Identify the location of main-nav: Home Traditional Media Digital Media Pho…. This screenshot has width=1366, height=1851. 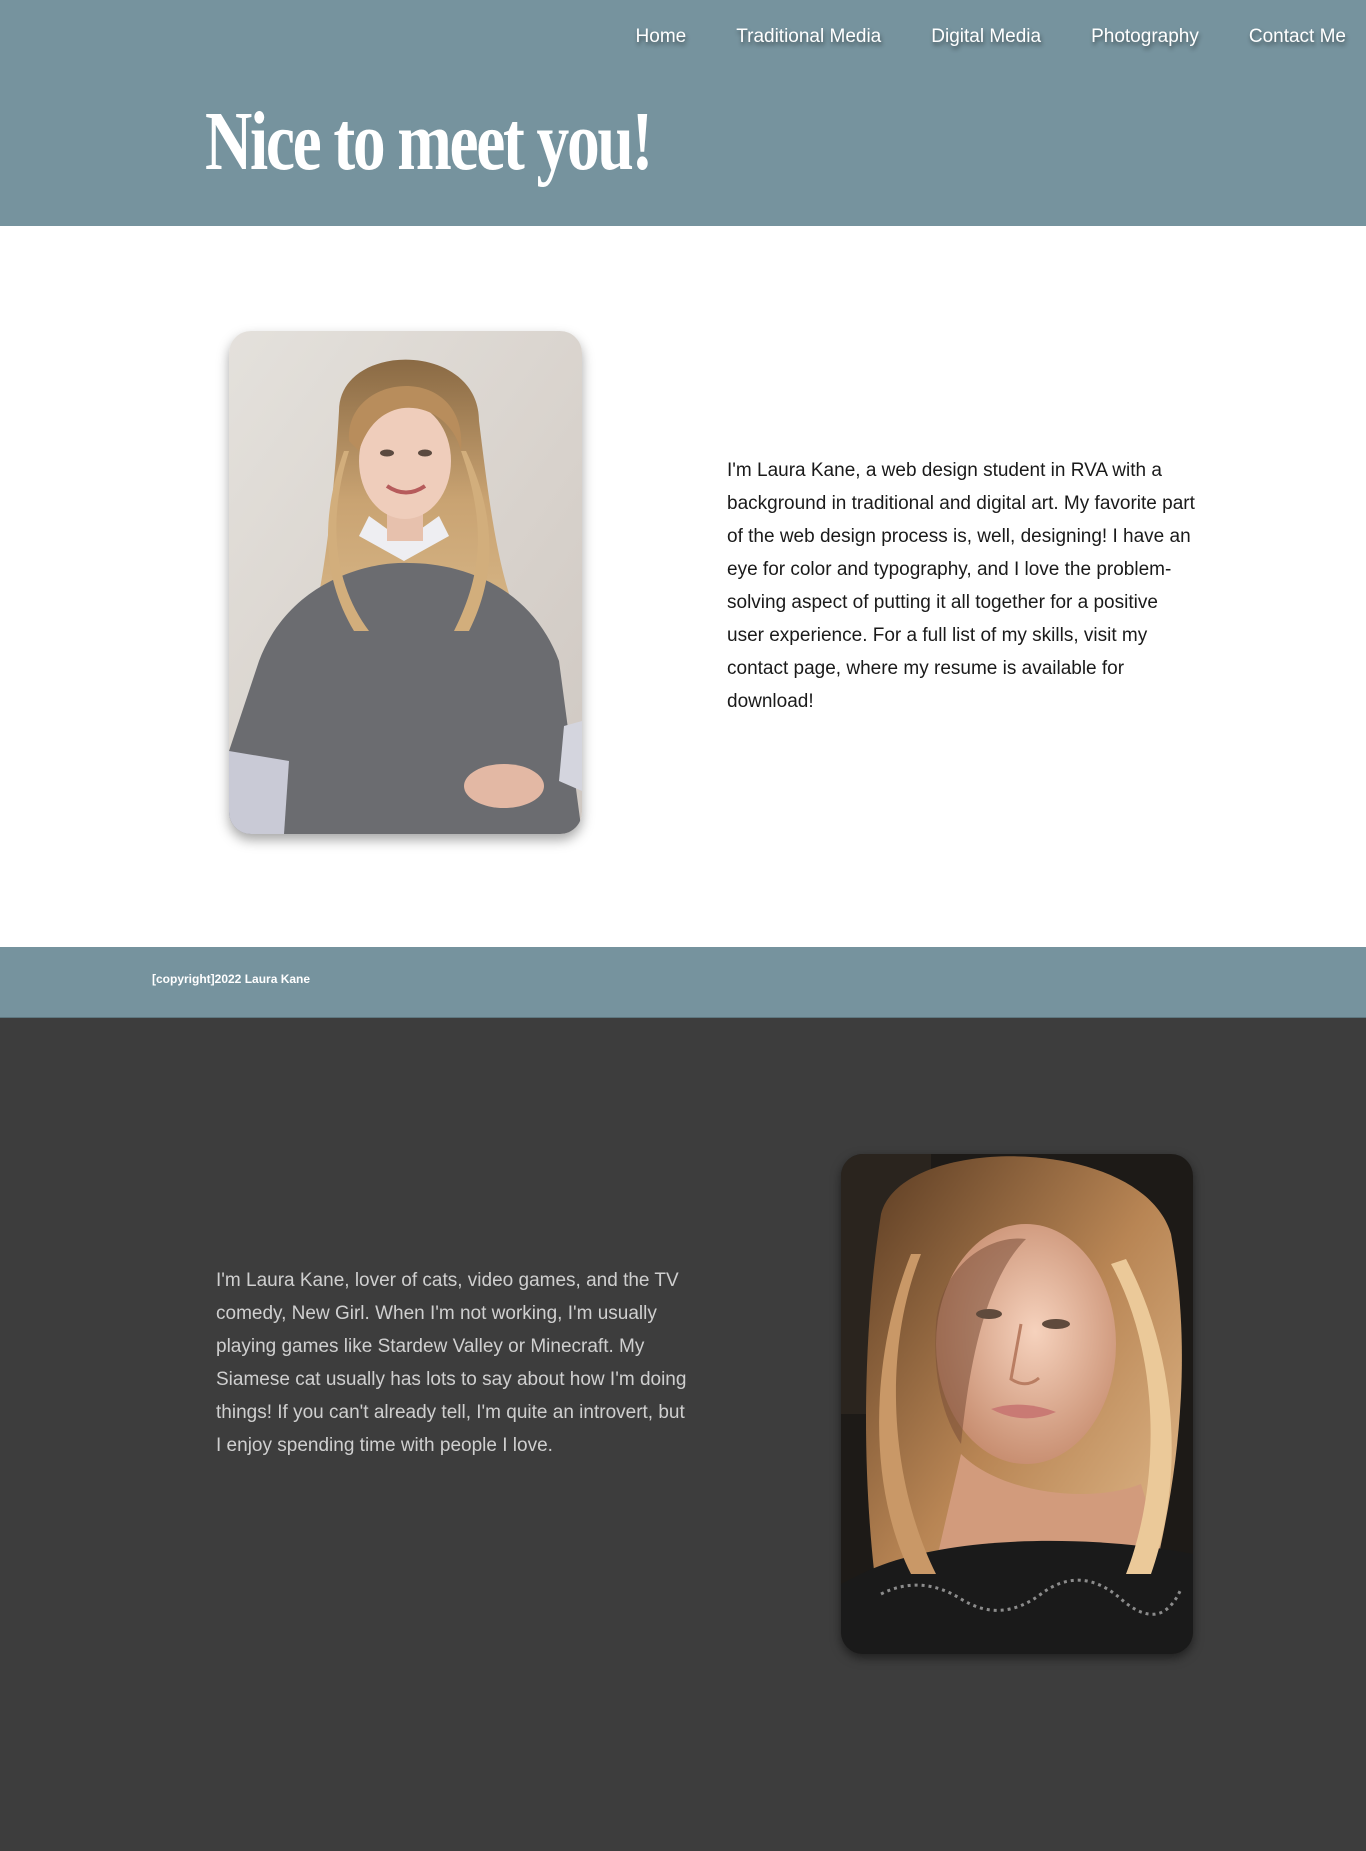
(966, 37).